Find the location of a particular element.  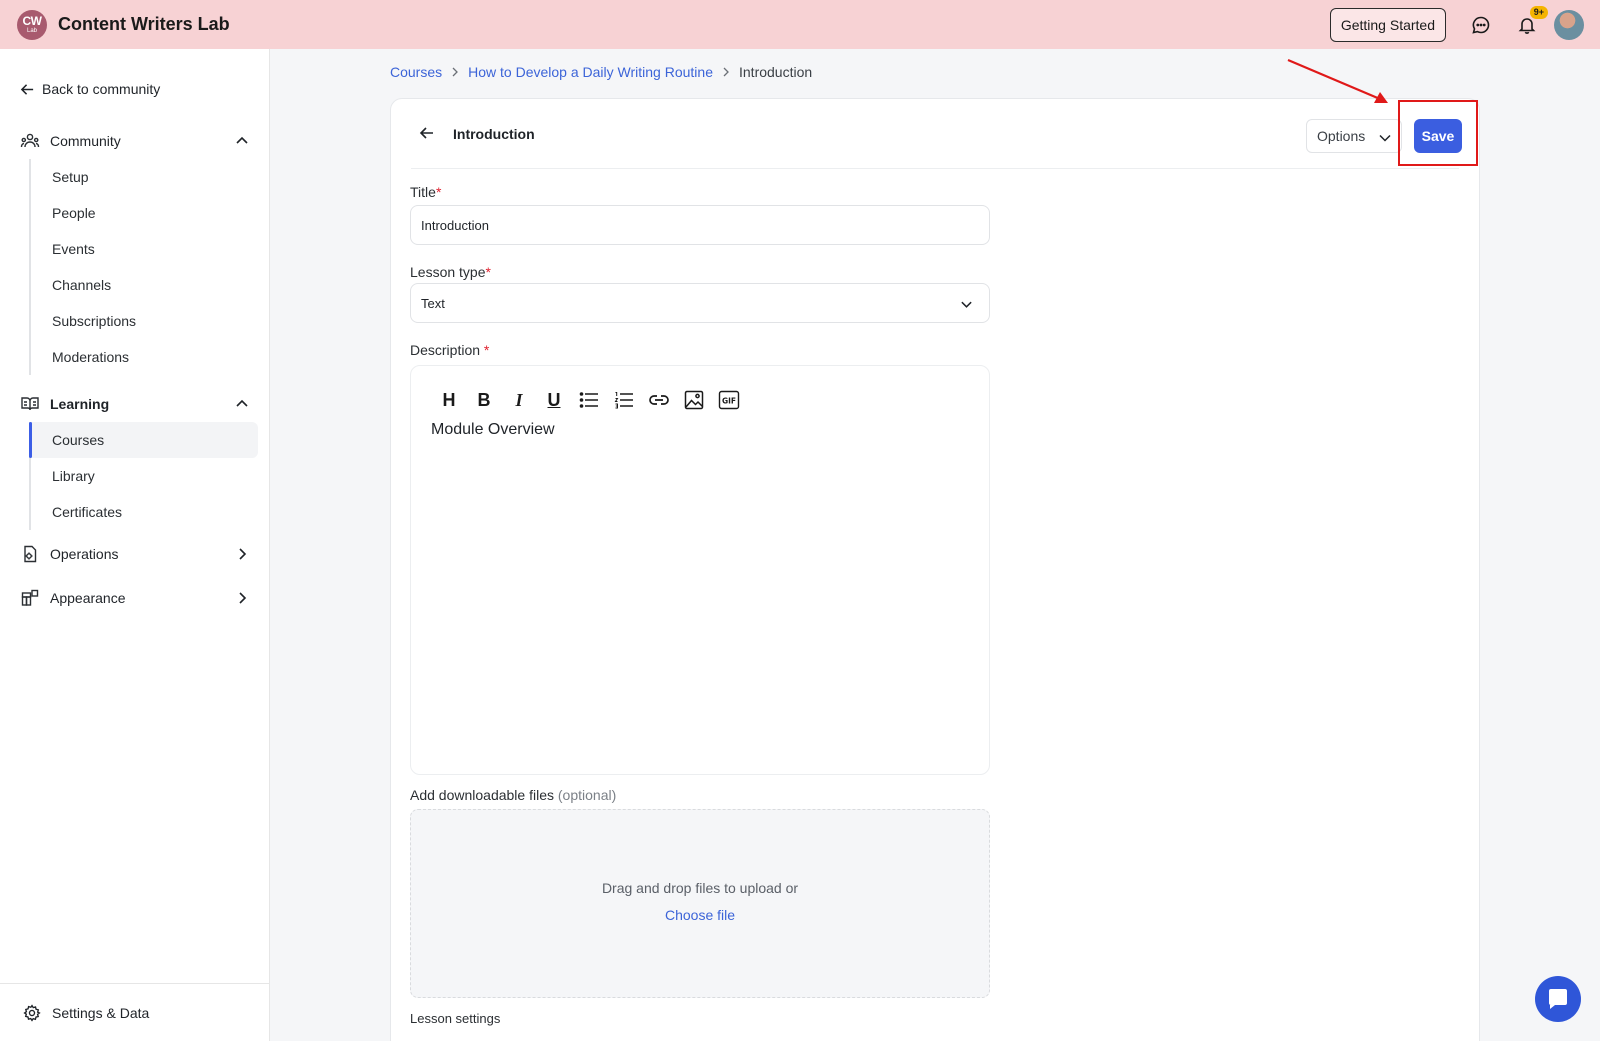

breadcrumb-course: How to Develop a Daily Writing Routine is located at coordinates (590, 72).